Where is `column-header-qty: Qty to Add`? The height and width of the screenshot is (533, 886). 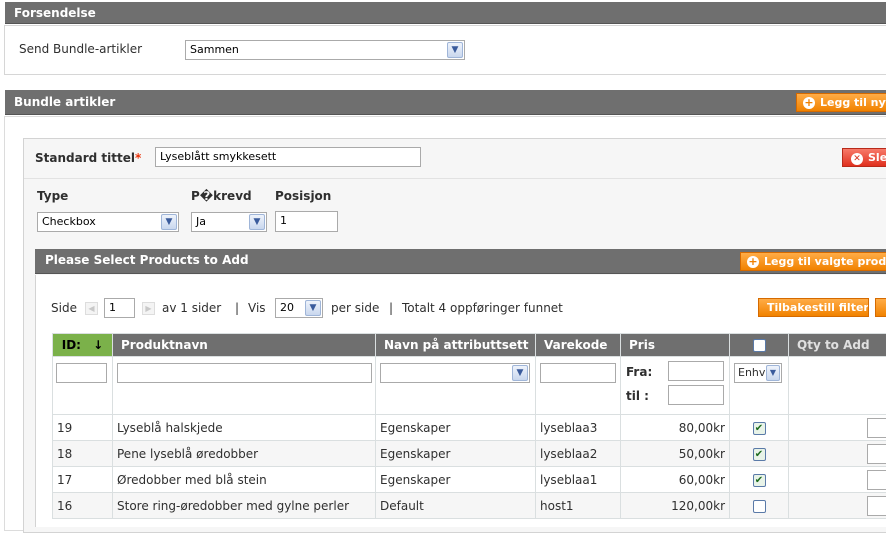 column-header-qty: Qty to Add is located at coordinates (837, 345).